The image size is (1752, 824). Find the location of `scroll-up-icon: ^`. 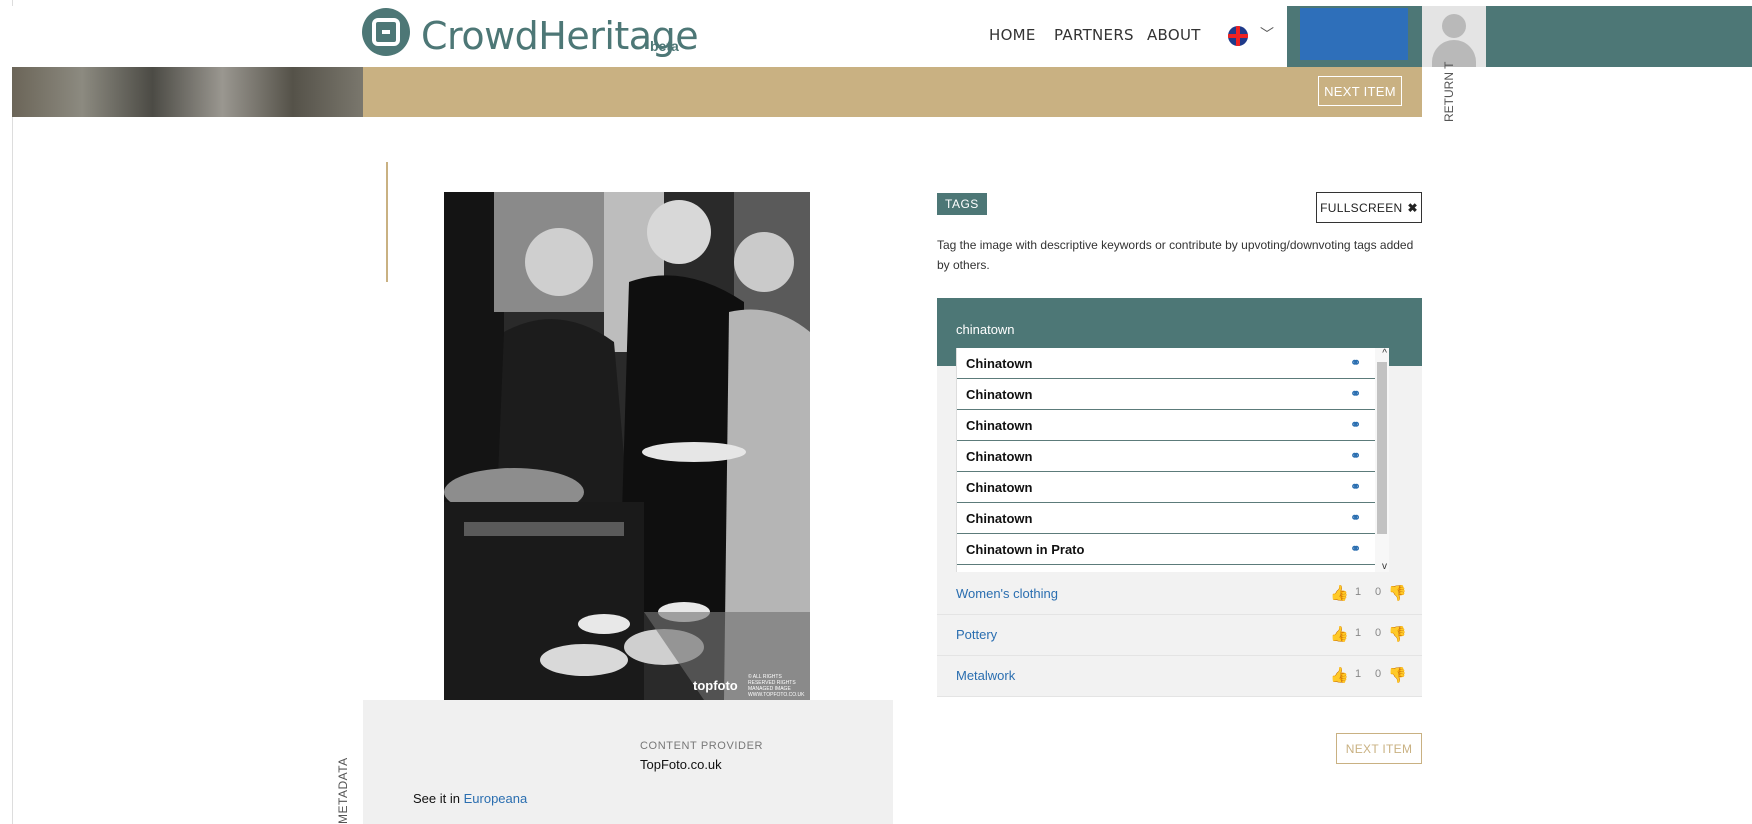

scroll-up-icon: ^ is located at coordinates (1384, 353).